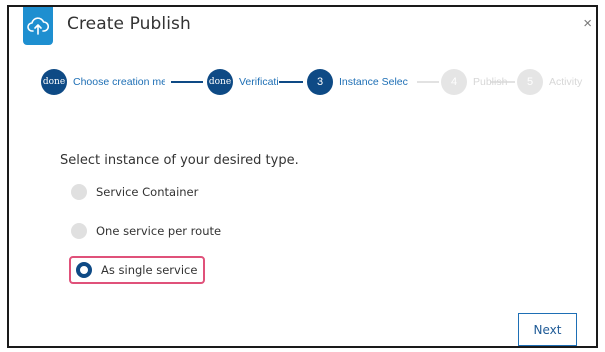 This screenshot has height=352, width=605. Describe the element at coordinates (587, 23) in the screenshot. I see `close-icon: ×` at that location.